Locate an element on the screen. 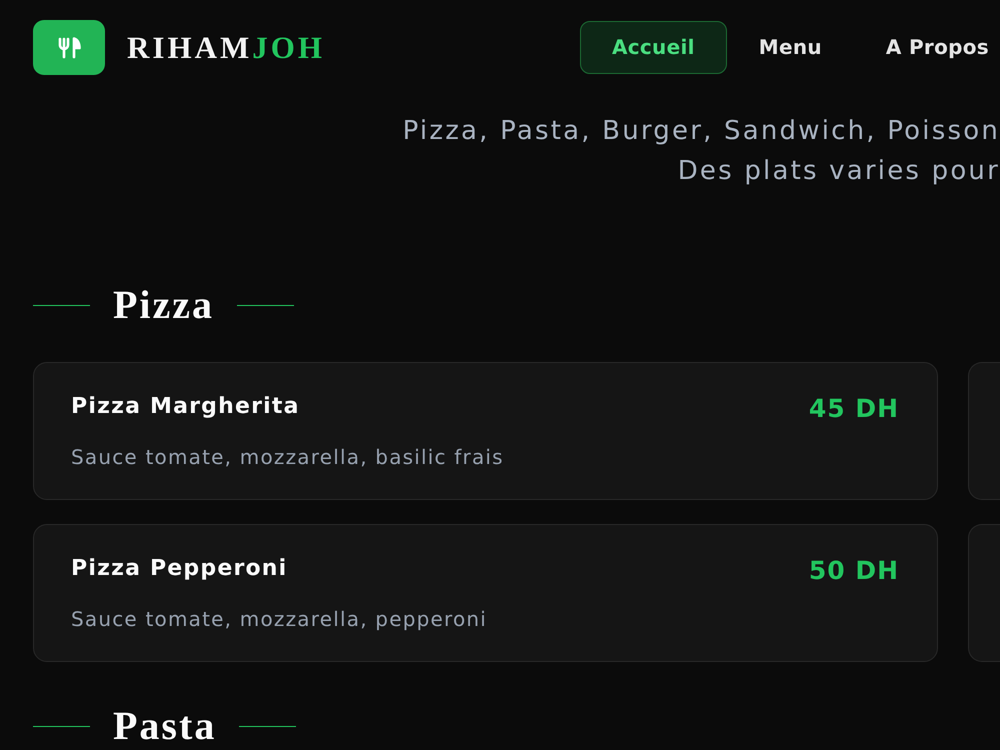 The image size is (1000, 750). nav-link: Menu is located at coordinates (790, 47).